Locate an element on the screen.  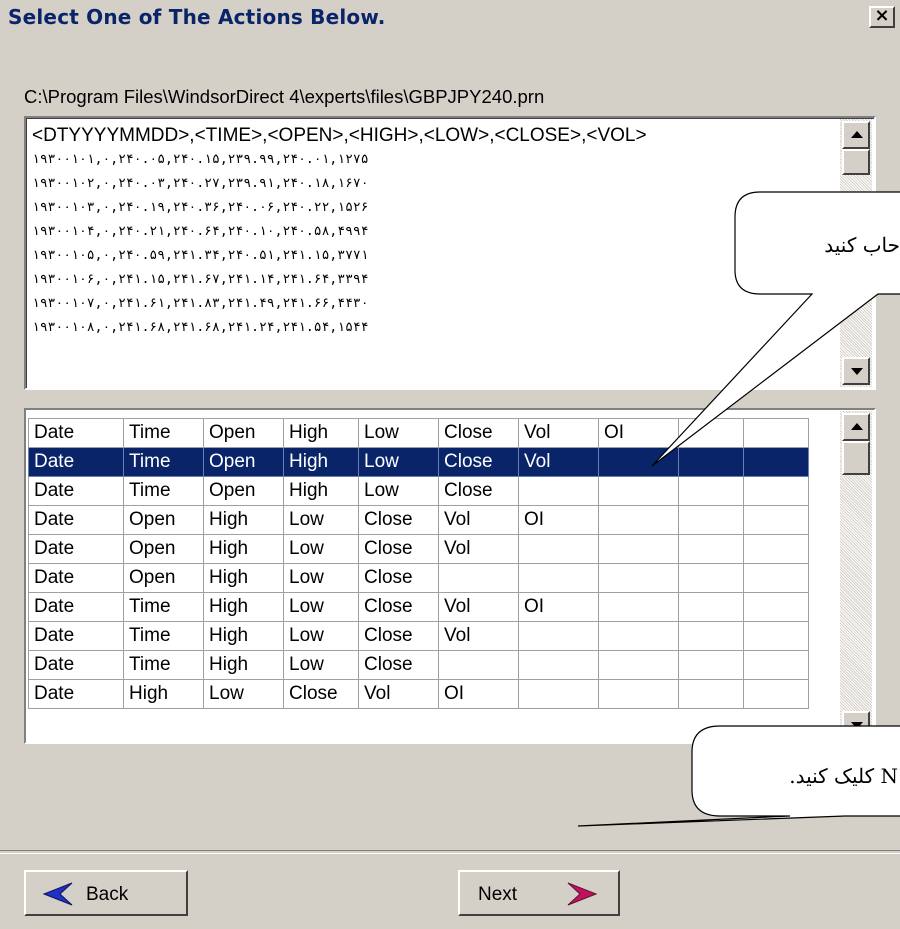
back-button: Back is located at coordinates (106, 893).